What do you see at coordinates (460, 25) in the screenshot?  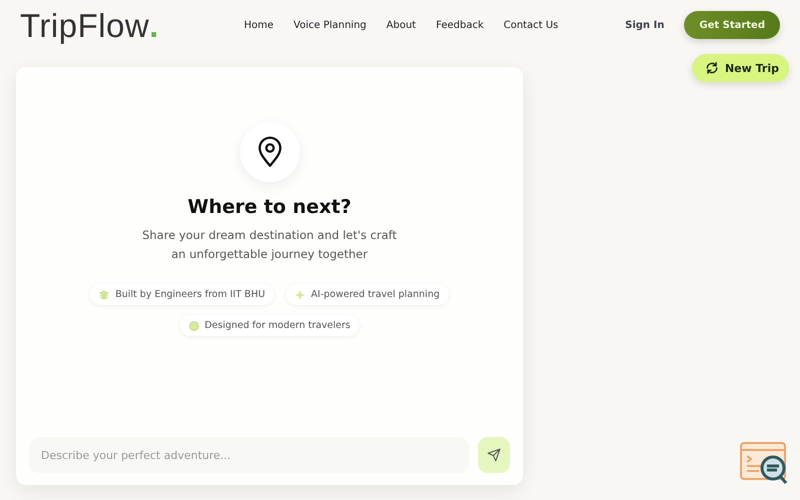 I see `nav-link: Feedback` at bounding box center [460, 25].